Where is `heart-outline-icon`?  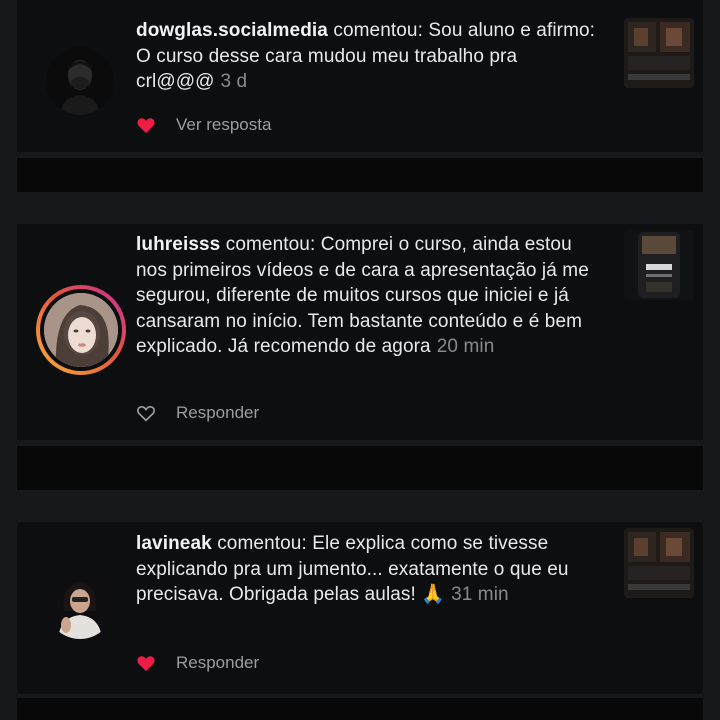 heart-outline-icon is located at coordinates (146, 413).